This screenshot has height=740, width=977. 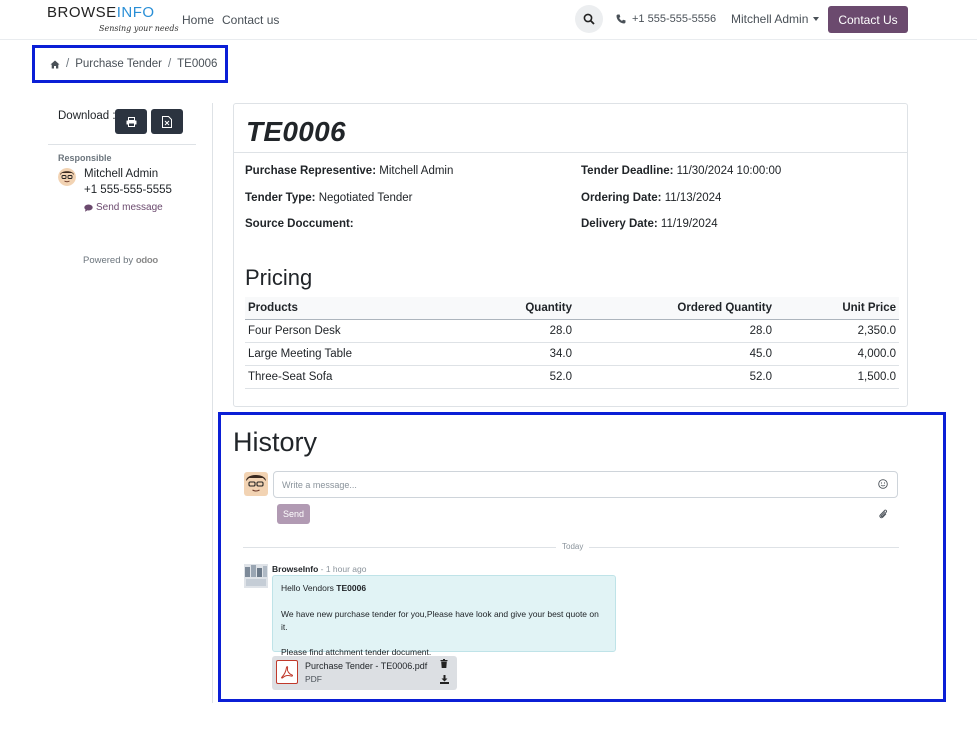 What do you see at coordinates (120, 260) in the screenshot?
I see `powered-by: Powered by odoo` at bounding box center [120, 260].